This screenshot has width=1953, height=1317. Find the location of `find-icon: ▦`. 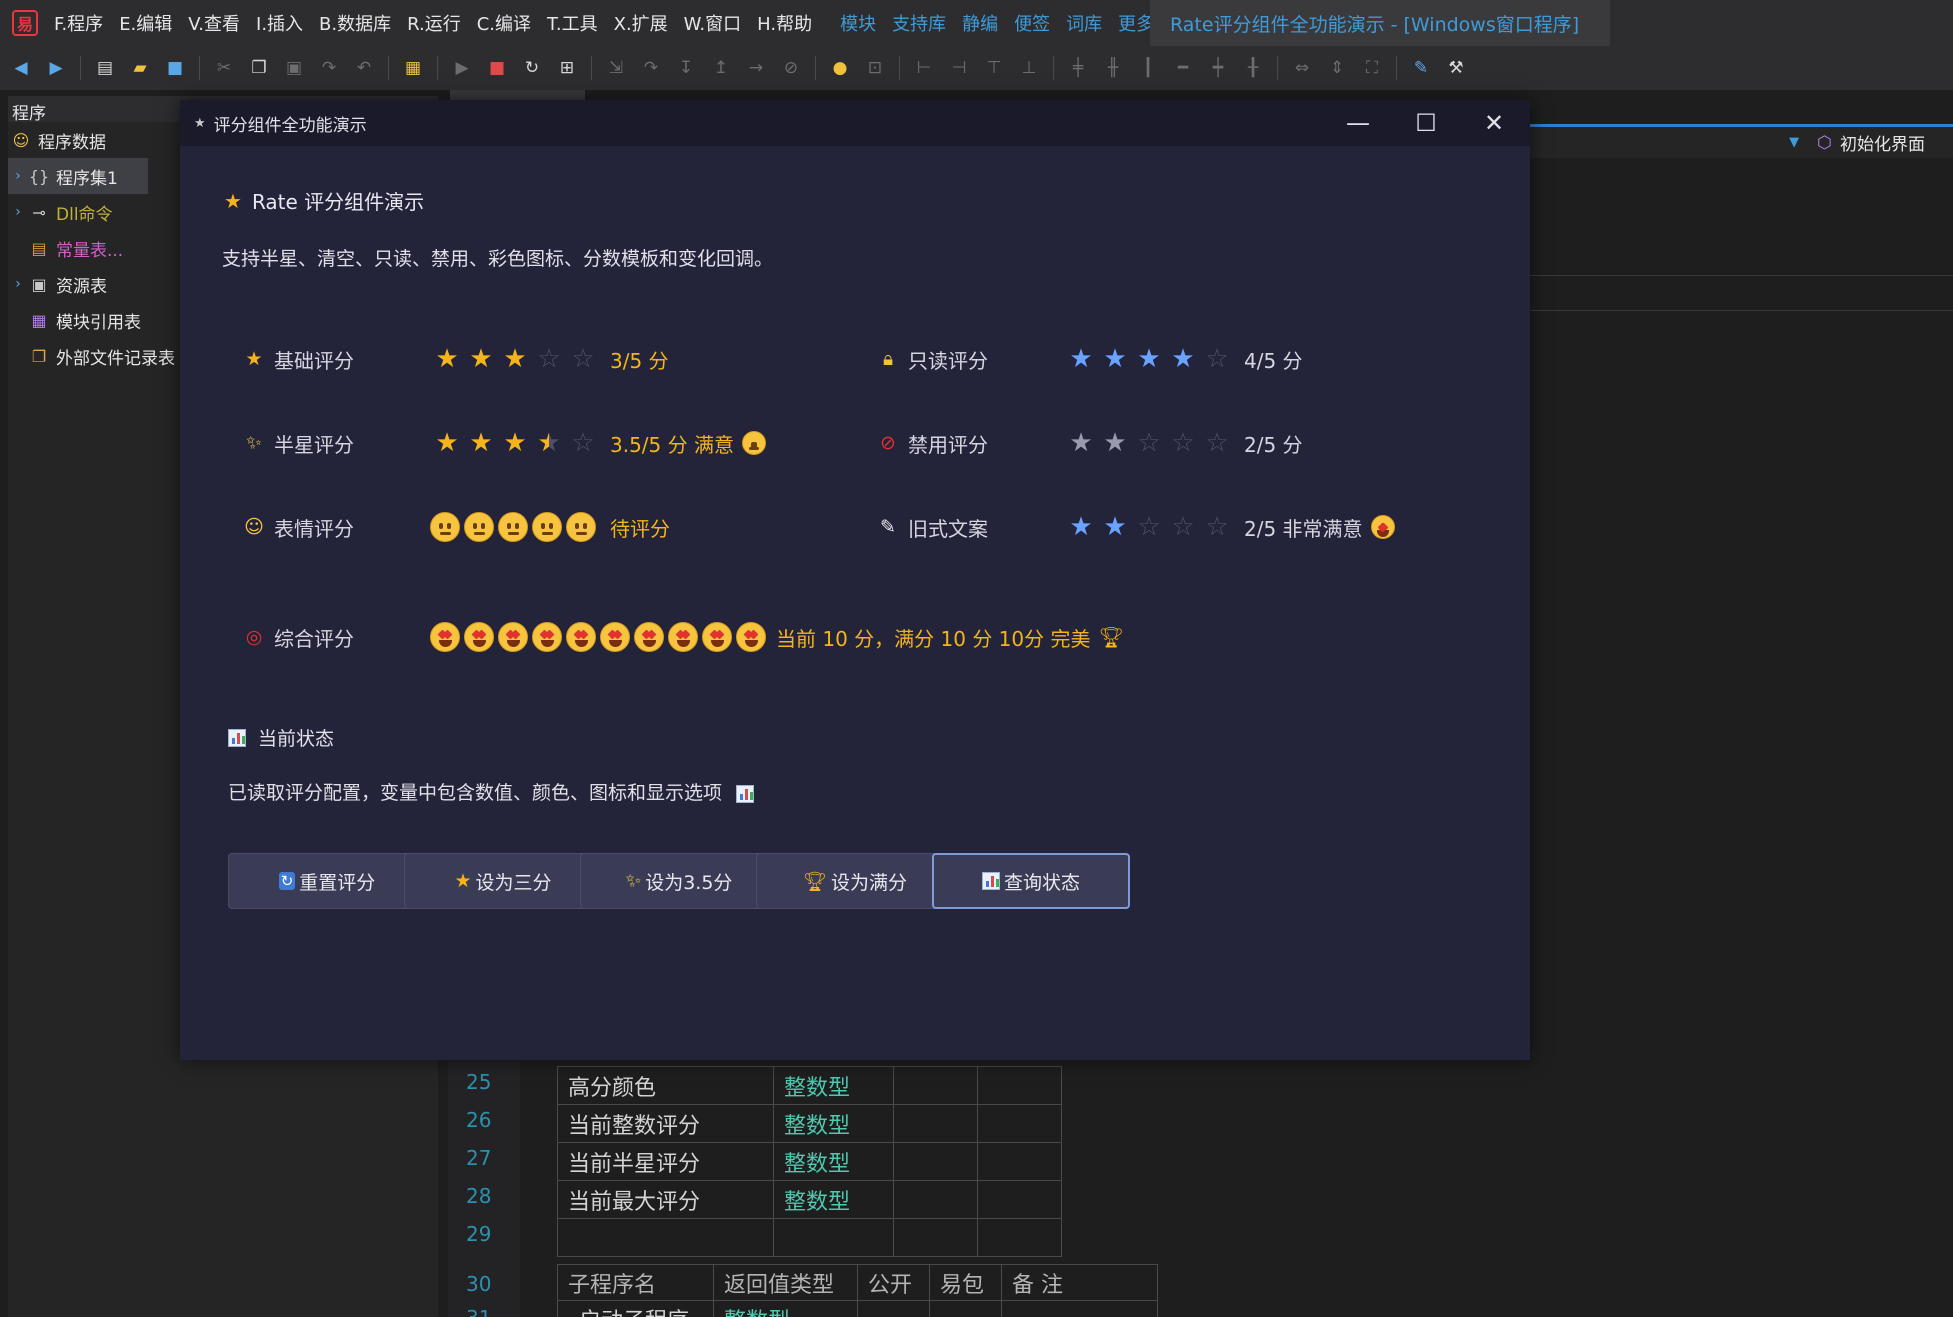

find-icon: ▦ is located at coordinates (413, 68).